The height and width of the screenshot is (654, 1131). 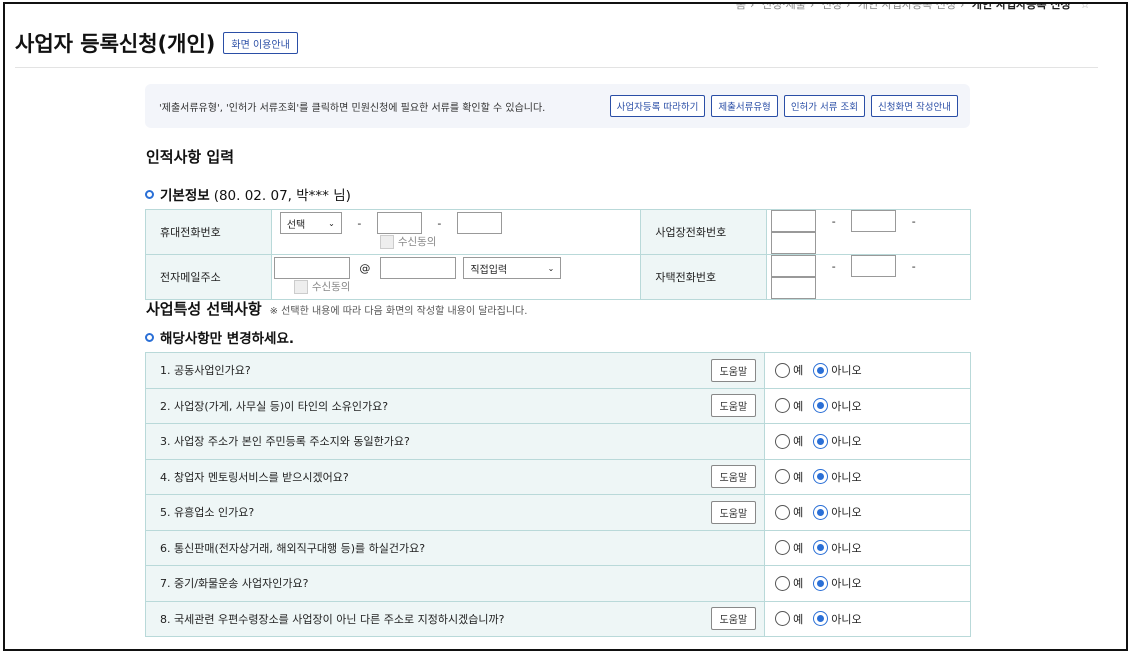 What do you see at coordinates (282, 196) in the screenshot?
I see `basic-info-detail: (80. 02. 07, 박*** 님)` at bounding box center [282, 196].